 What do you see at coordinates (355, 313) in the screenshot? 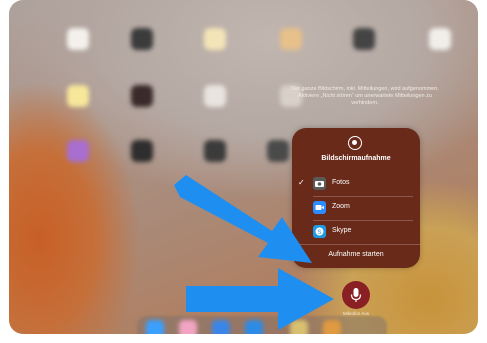
I see `microphone-label: Mikrofon Aus` at bounding box center [355, 313].